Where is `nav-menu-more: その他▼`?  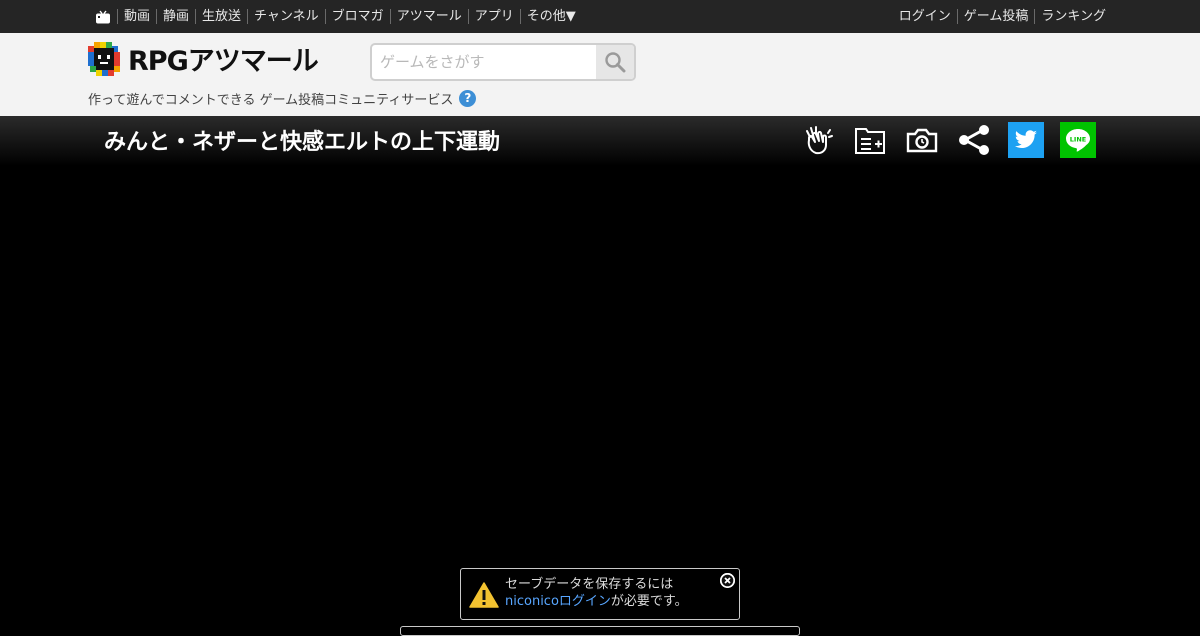 nav-menu-more: その他▼ is located at coordinates (551, 16).